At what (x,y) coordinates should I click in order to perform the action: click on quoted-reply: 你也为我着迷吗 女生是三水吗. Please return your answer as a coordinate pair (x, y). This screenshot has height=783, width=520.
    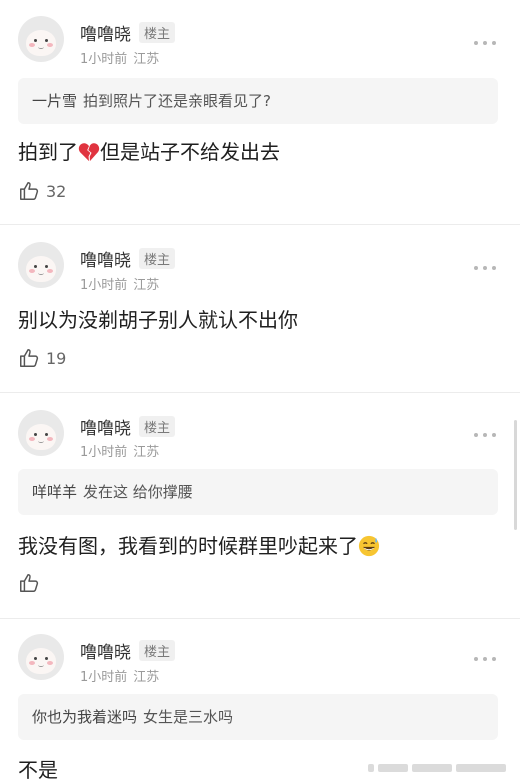
    Looking at the image, I should click on (258, 717).